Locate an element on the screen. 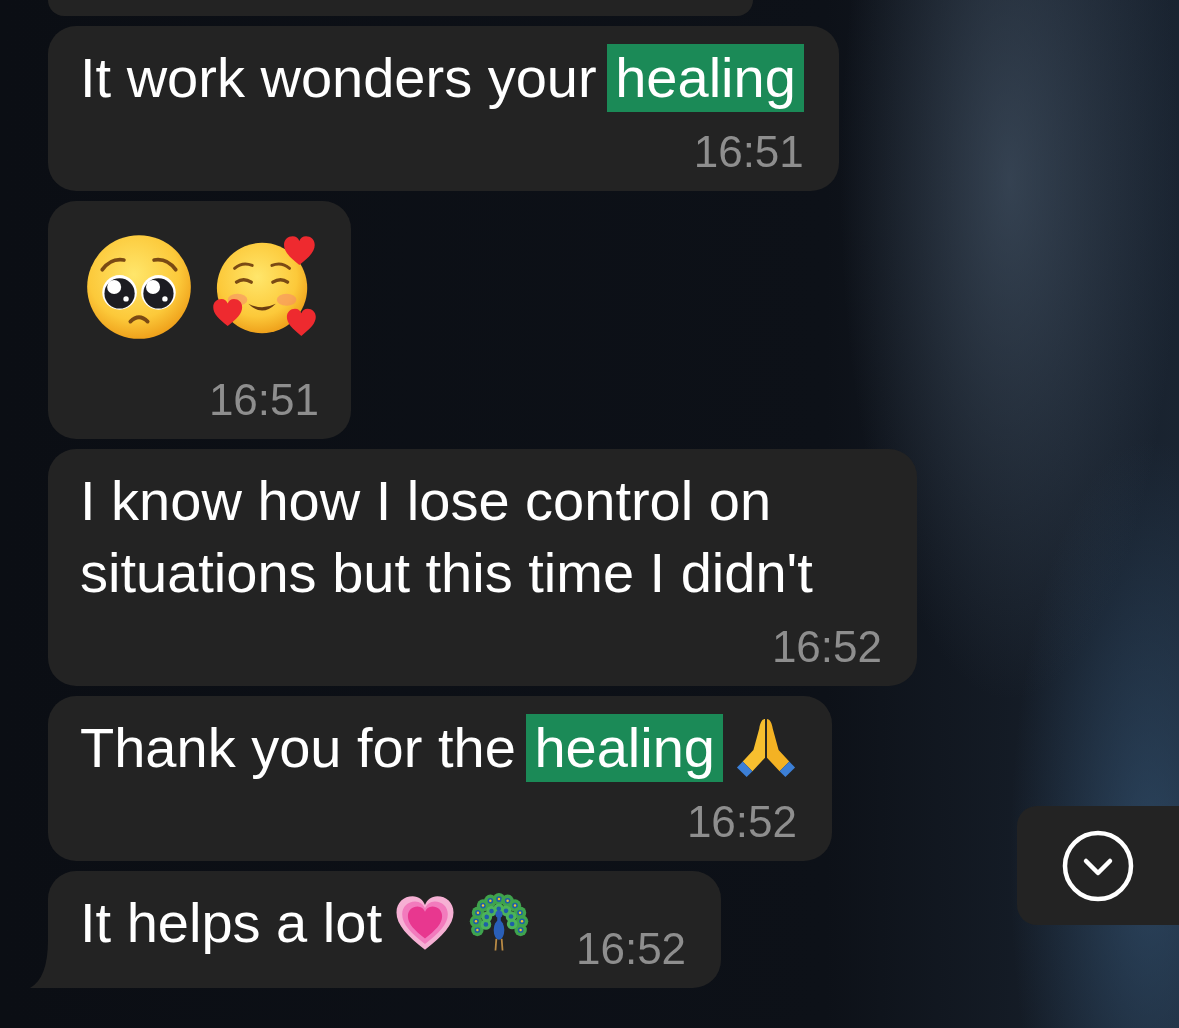 This screenshot has width=1179, height=1028. scroll-down-button is located at coordinates (1098, 865).